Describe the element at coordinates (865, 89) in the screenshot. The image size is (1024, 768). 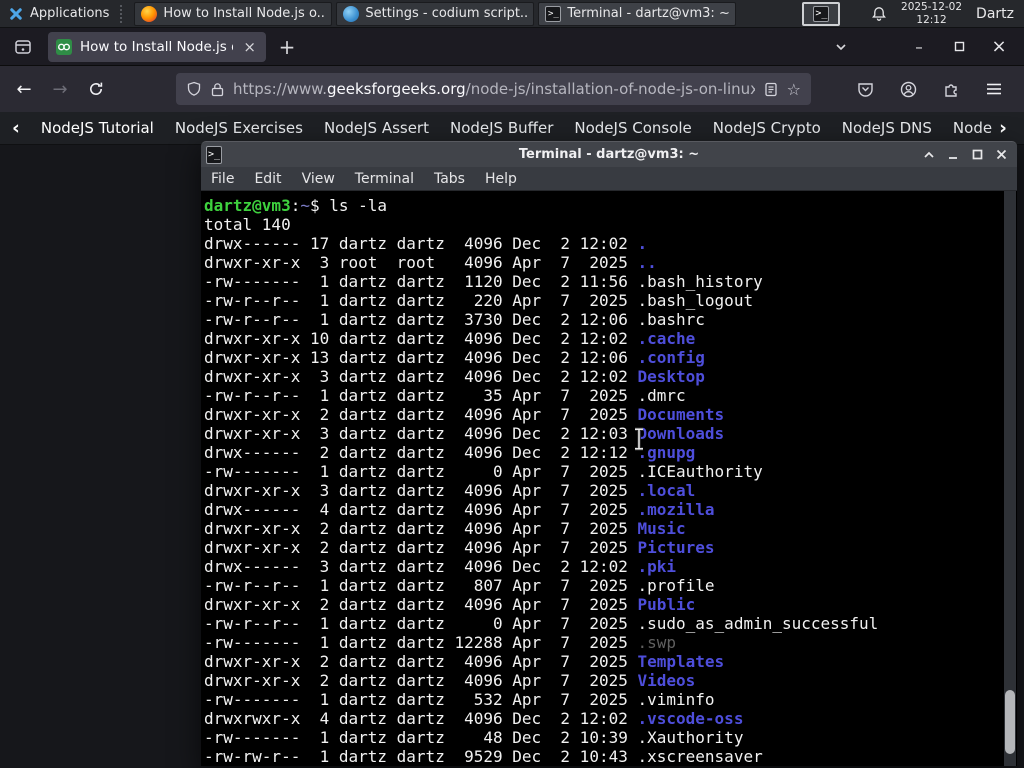
I see `pocket-icon` at that location.